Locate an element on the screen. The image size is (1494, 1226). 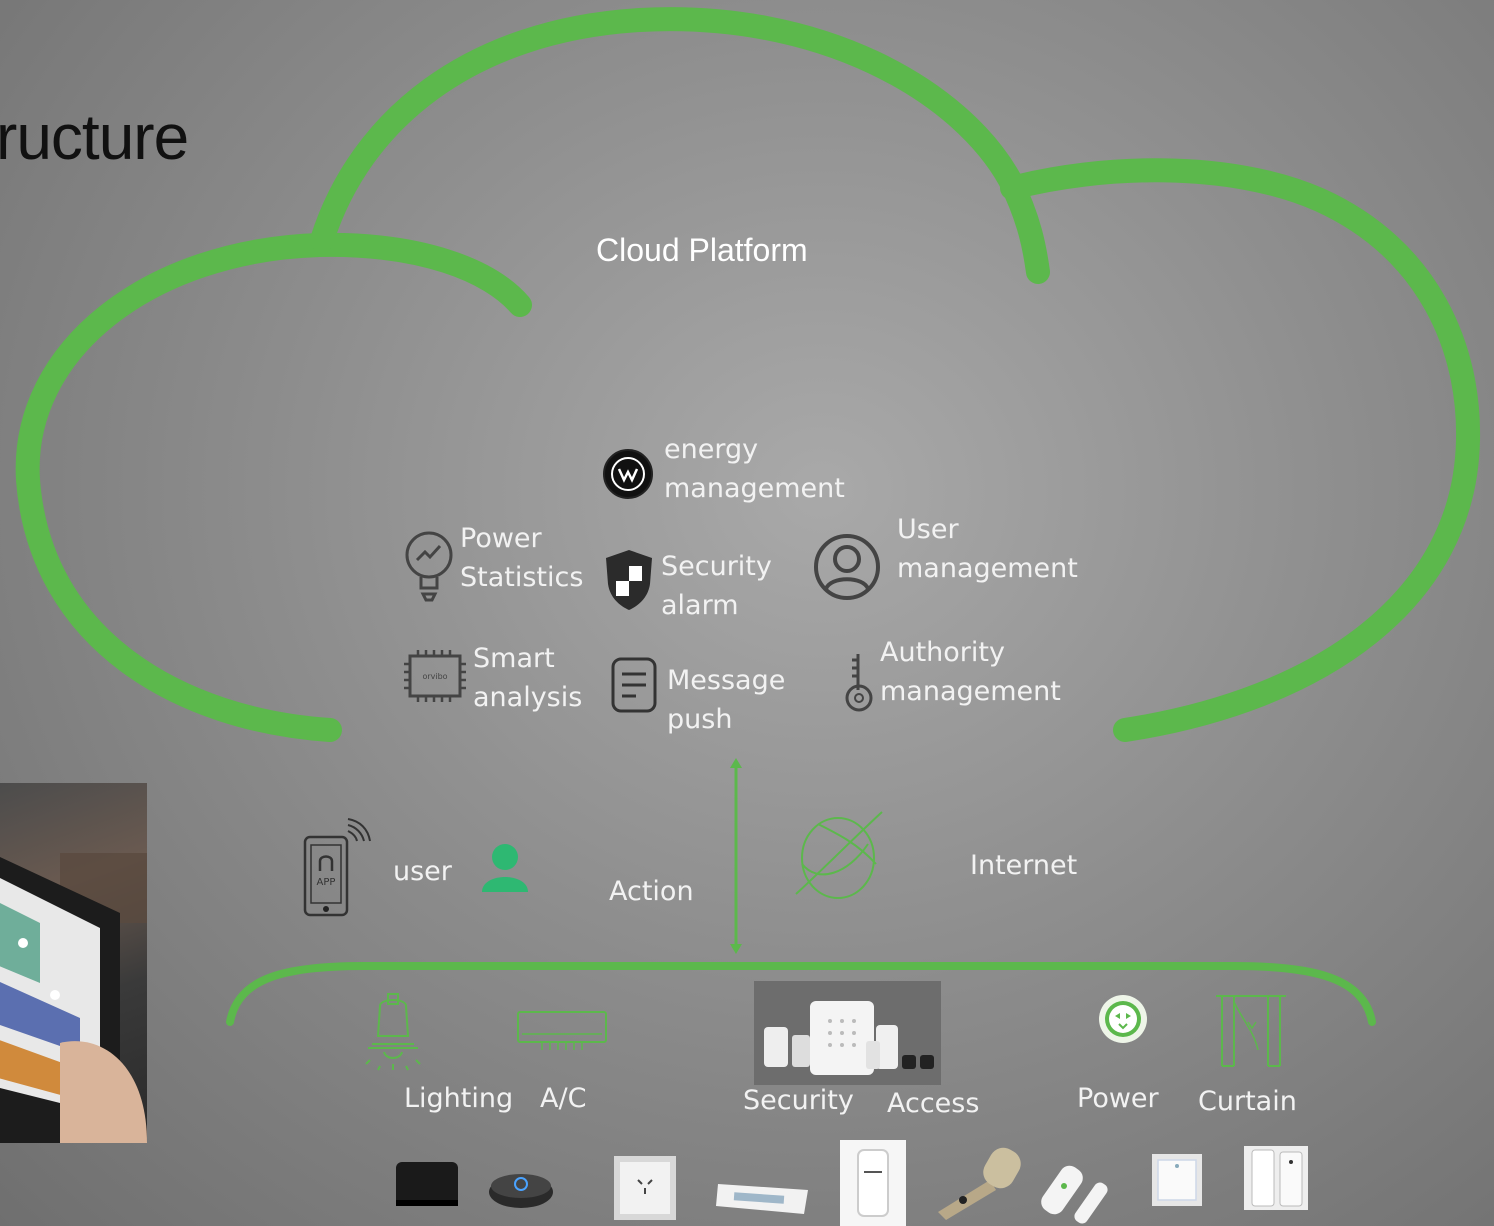
user-circle-icon is located at coordinates (847, 567).